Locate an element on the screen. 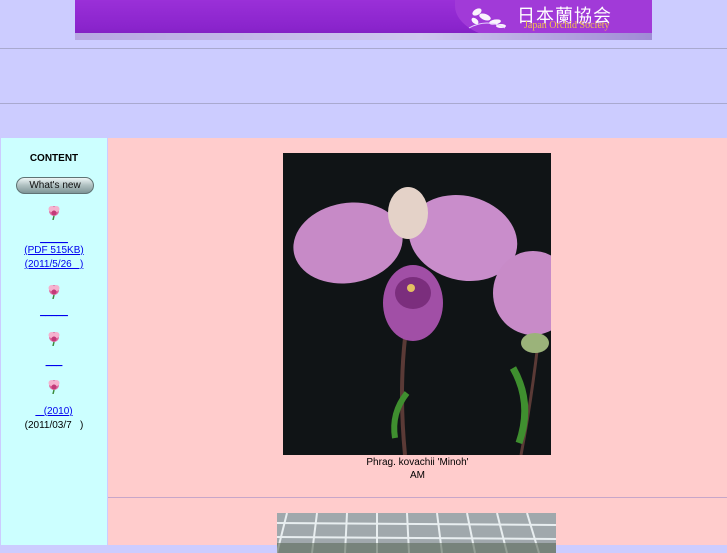  section-divider is located at coordinates (417, 497).